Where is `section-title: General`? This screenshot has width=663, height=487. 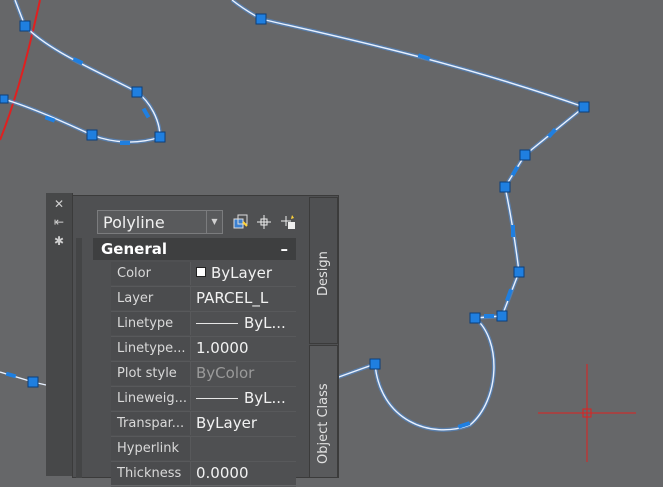 section-title: General is located at coordinates (134, 249).